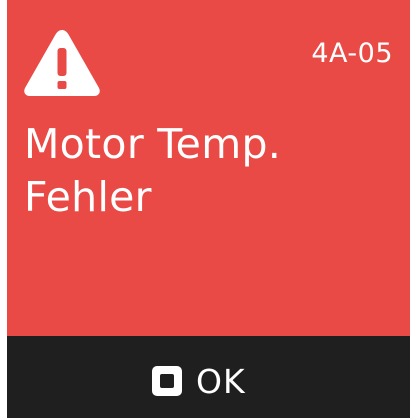  I want to click on ok-button: OK, so click(199, 381).